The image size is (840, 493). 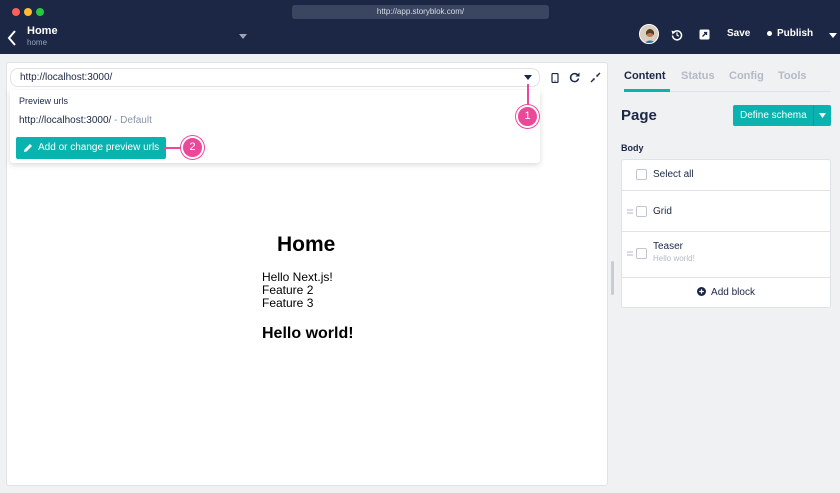 I want to click on define-schema-label: Define schema, so click(x=773, y=115).